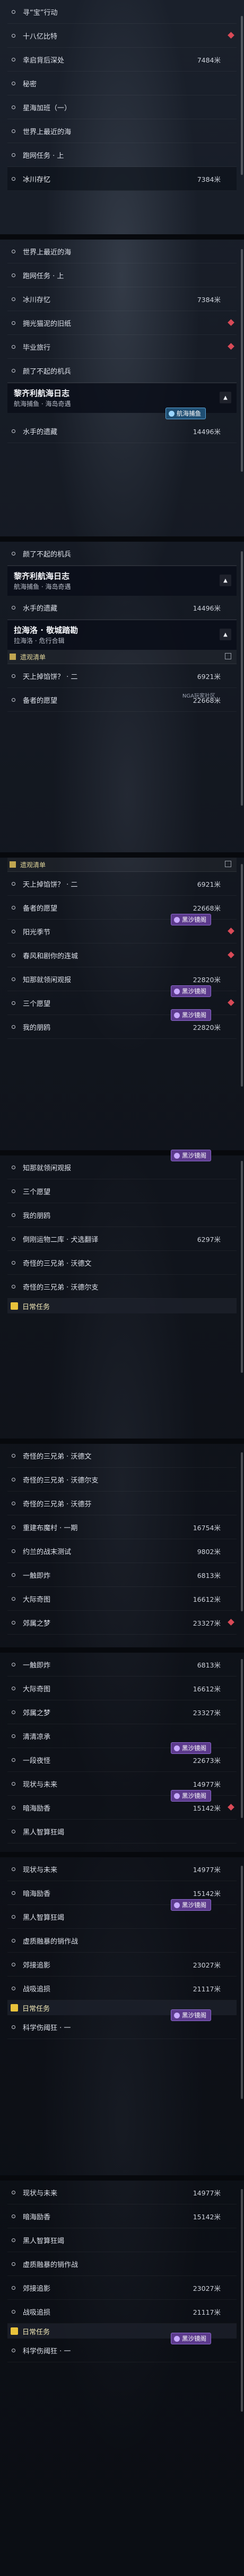 Image resolution: width=244 pixels, height=2576 pixels. What do you see at coordinates (122, 955) in the screenshot?
I see `quest-row: 春风和剧你的连城` at bounding box center [122, 955].